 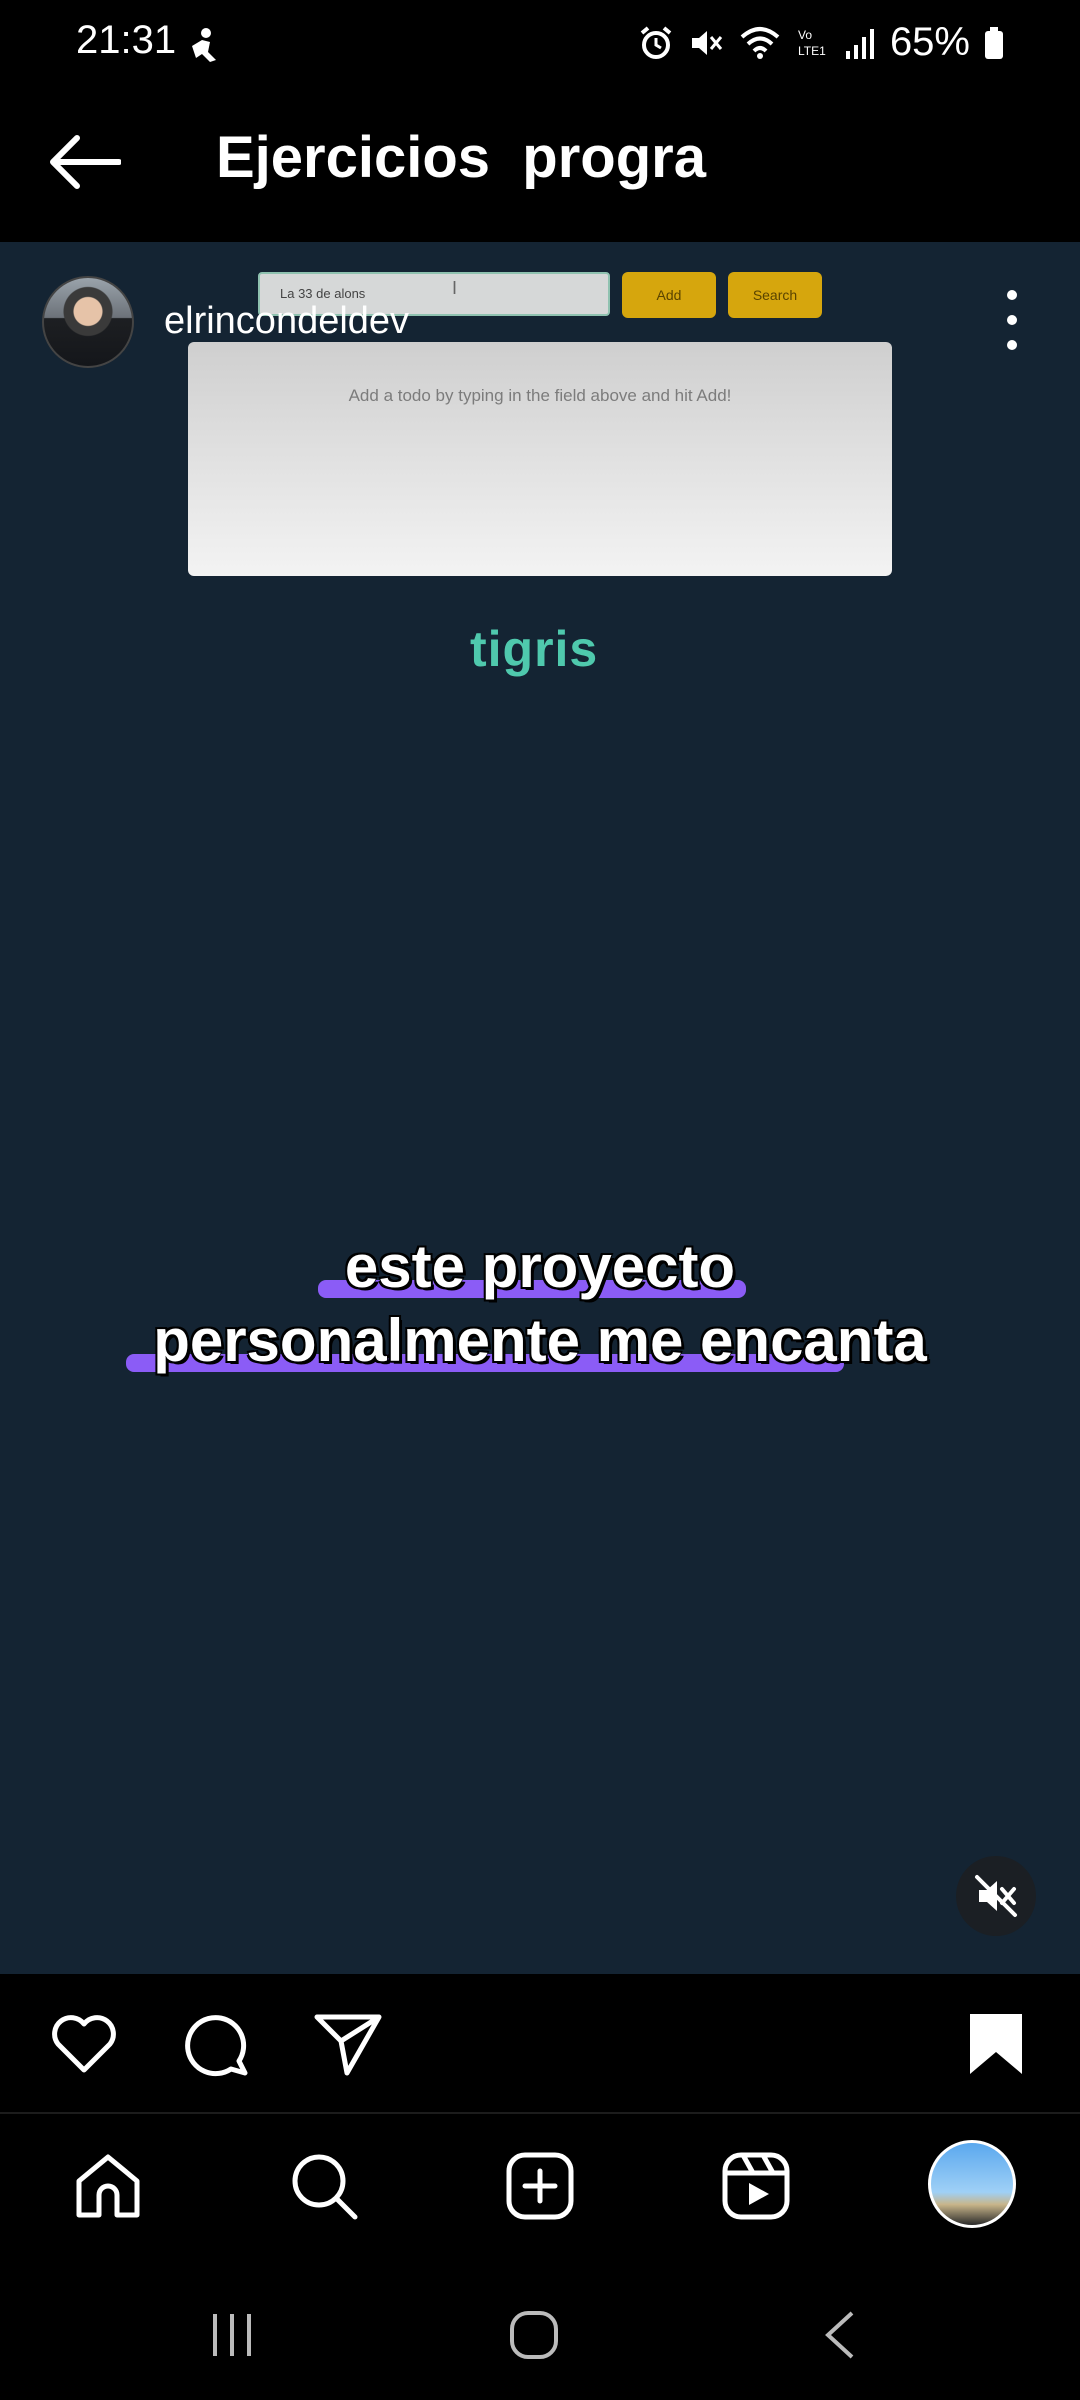 What do you see at coordinates (669, 295) in the screenshot?
I see `todo-add-button-screenshot: Add` at bounding box center [669, 295].